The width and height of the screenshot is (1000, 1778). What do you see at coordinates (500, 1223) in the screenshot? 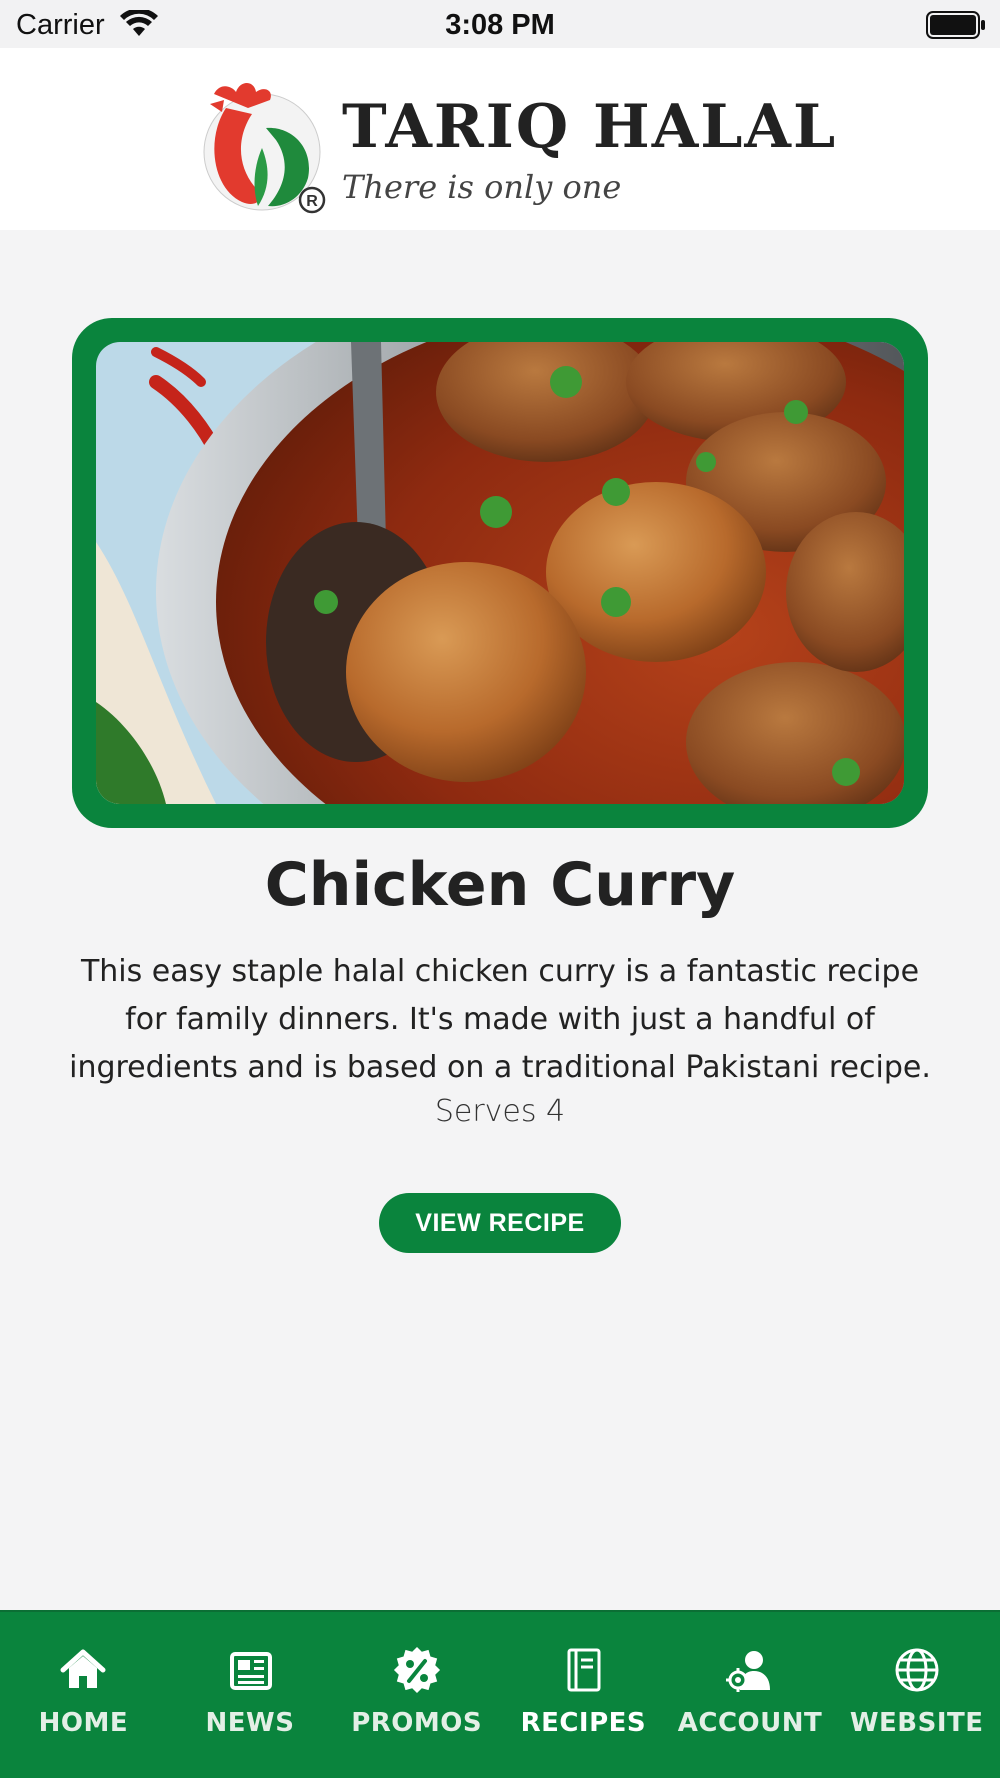
I see `view-recipe-button: VIEW RECIPE` at bounding box center [500, 1223].